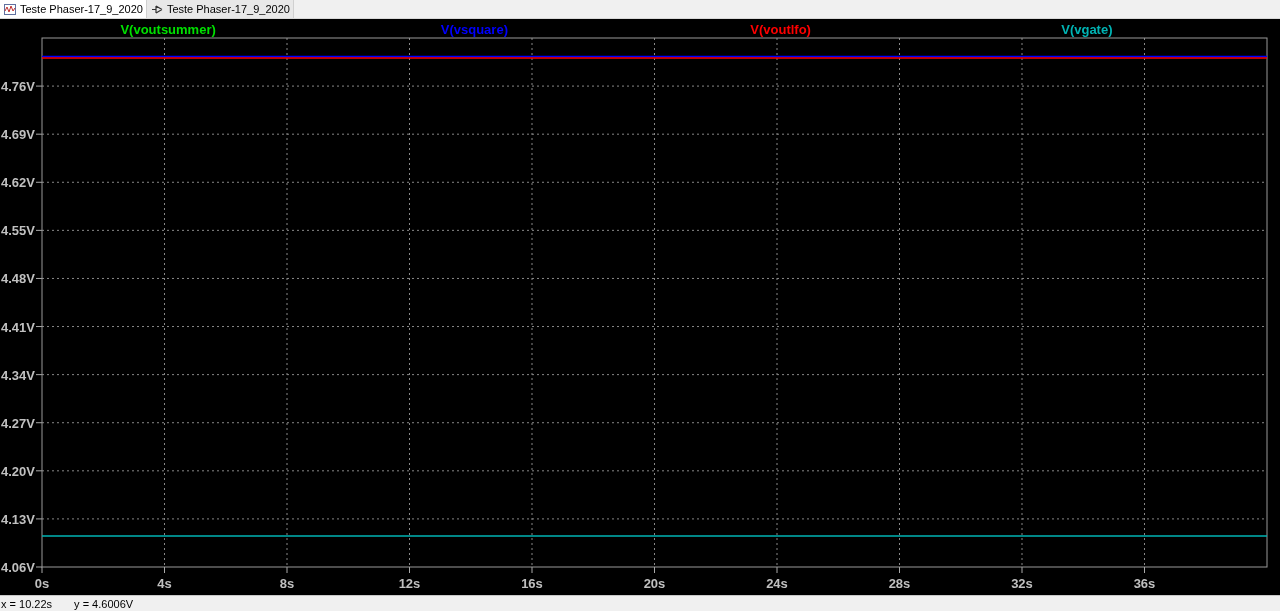 The image size is (1280, 611). What do you see at coordinates (18, 423) in the screenshot?
I see `y-tick-label: 4.27V` at bounding box center [18, 423].